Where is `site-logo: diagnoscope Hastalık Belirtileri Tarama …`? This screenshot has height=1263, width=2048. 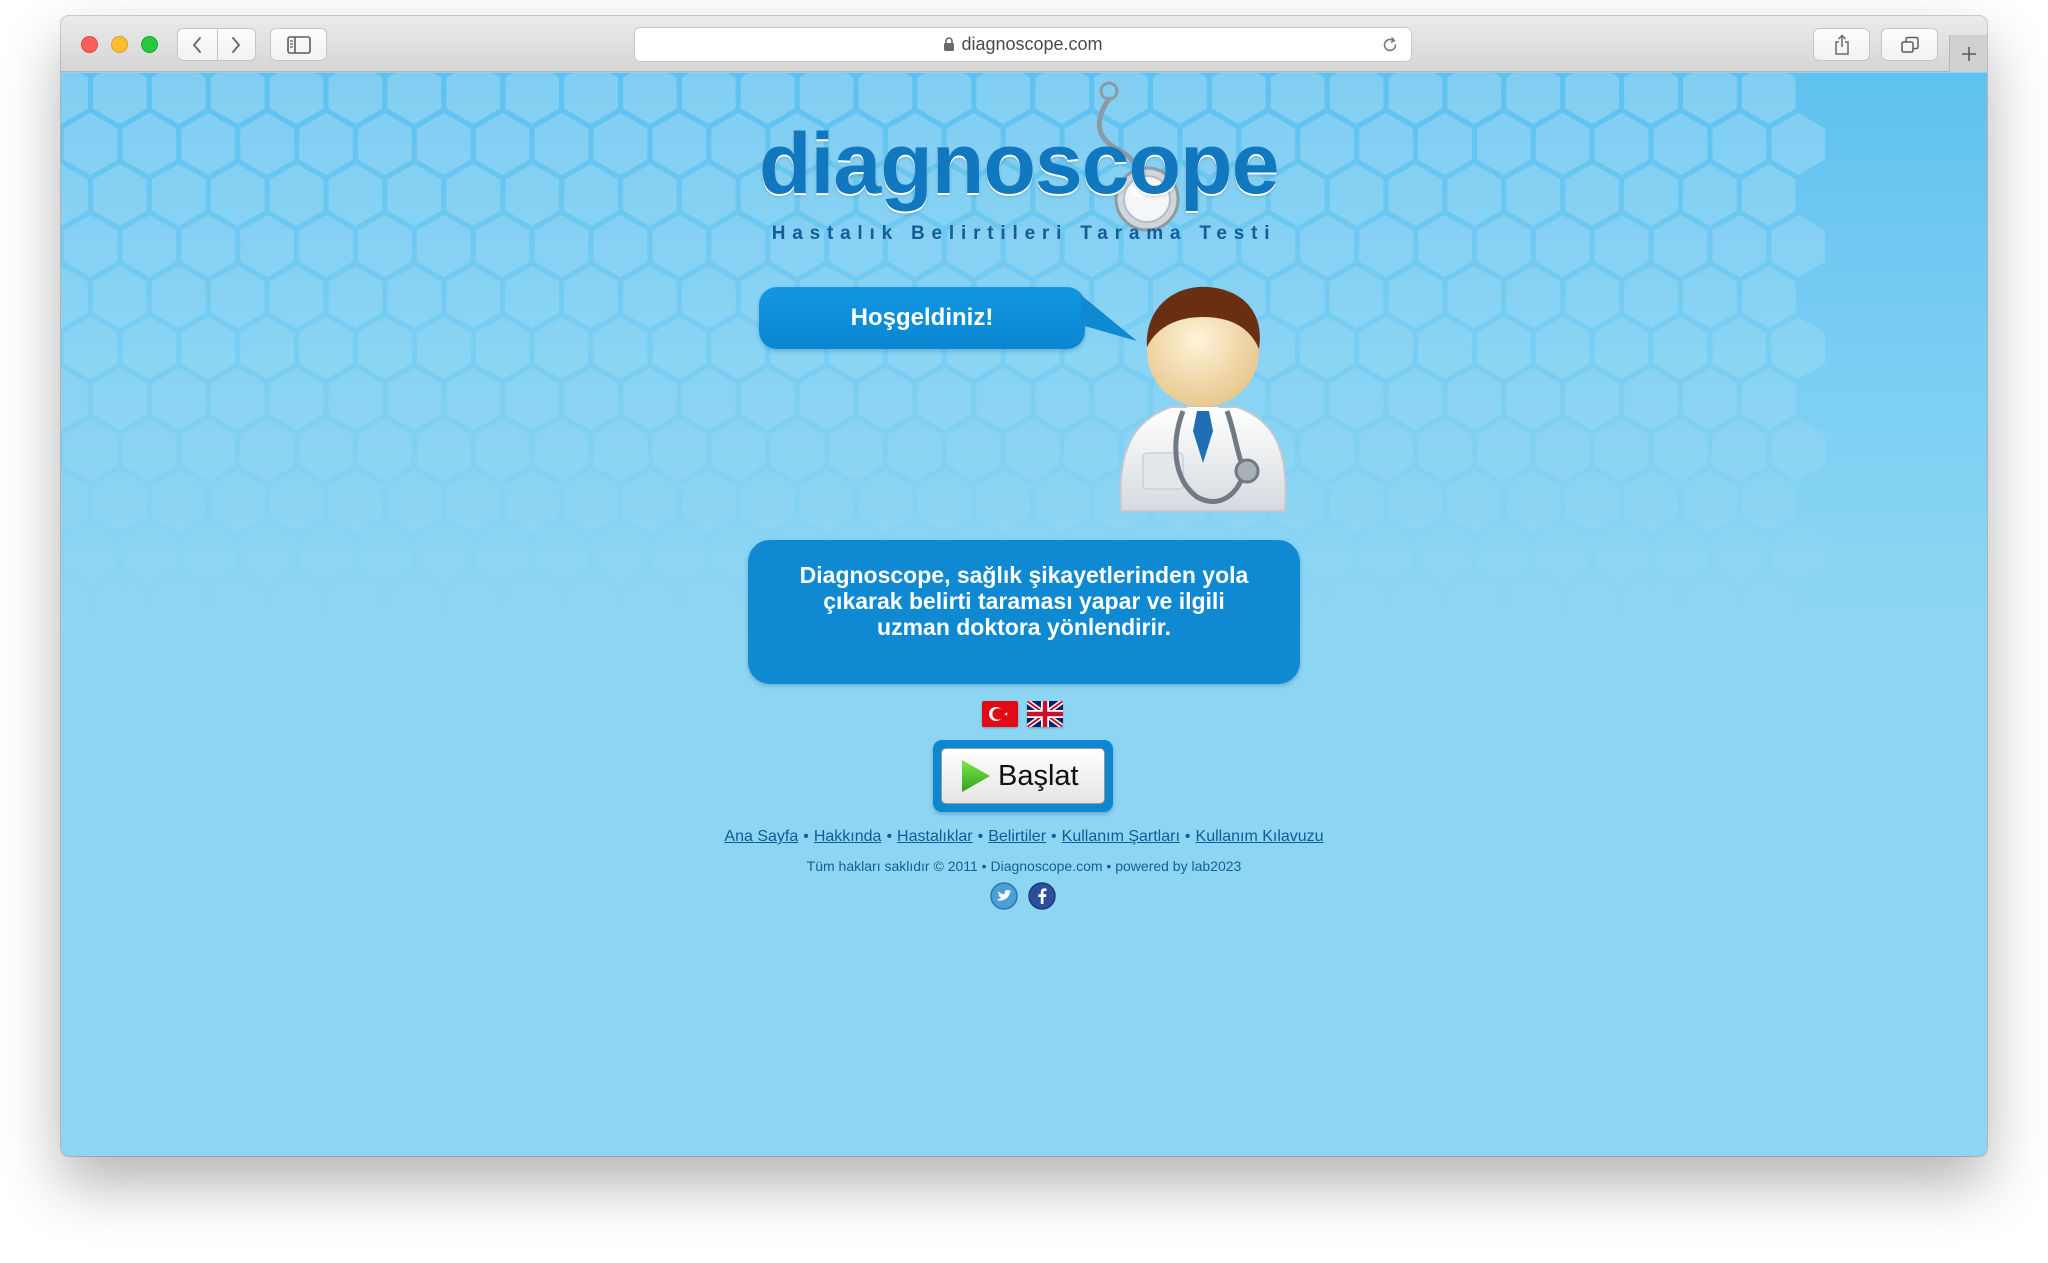 site-logo: diagnoscope Hastalık Belirtileri Tarama … is located at coordinates (1024, 168).